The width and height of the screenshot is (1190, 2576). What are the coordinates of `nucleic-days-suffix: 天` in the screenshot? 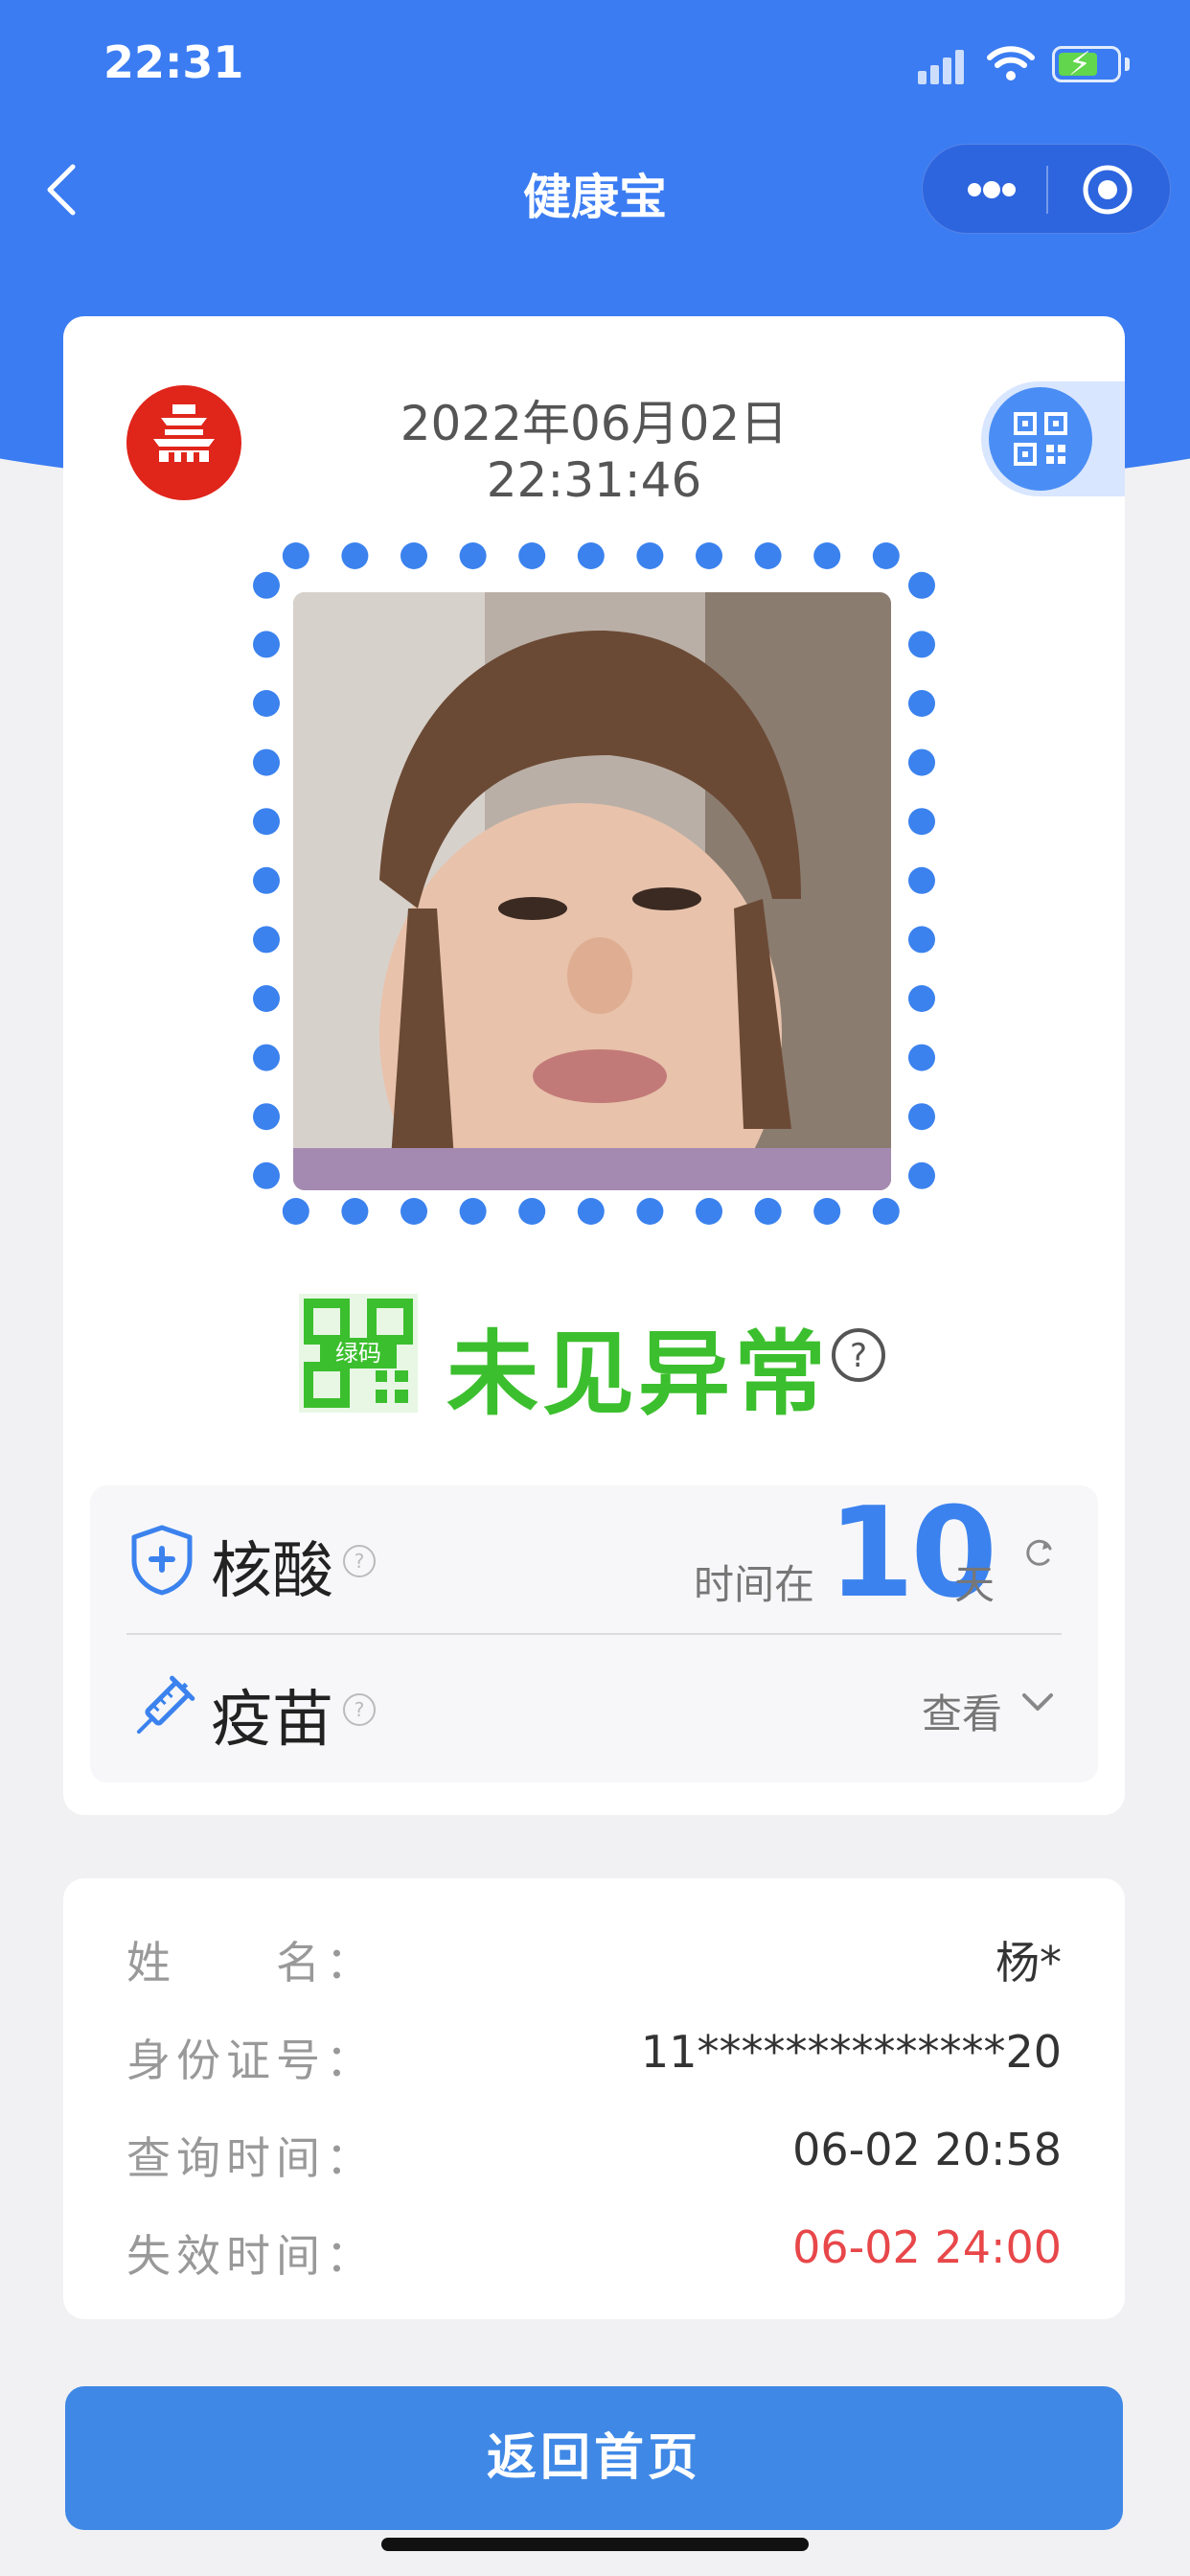 It's located at (975, 1584).